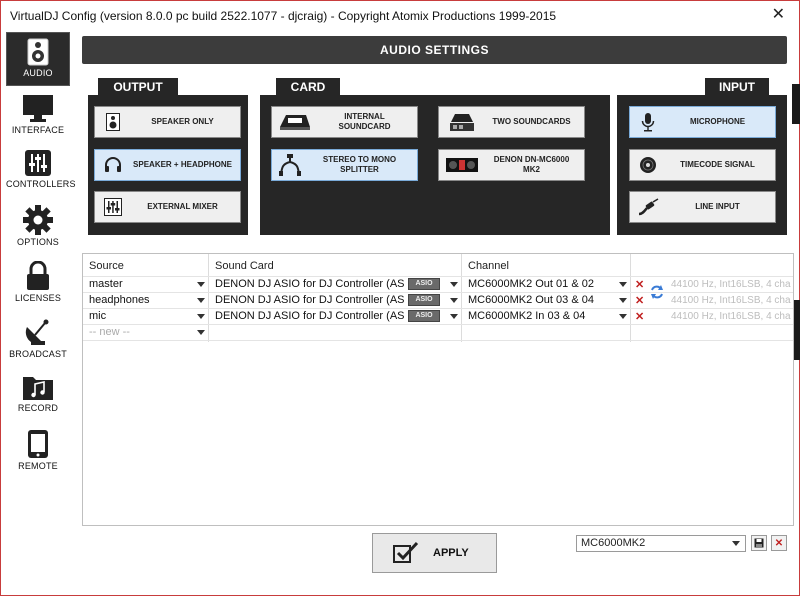 Image resolution: width=800 pixels, height=596 pixels. Describe the element at coordinates (113, 165) in the screenshot. I see `headphone-icon` at that location.